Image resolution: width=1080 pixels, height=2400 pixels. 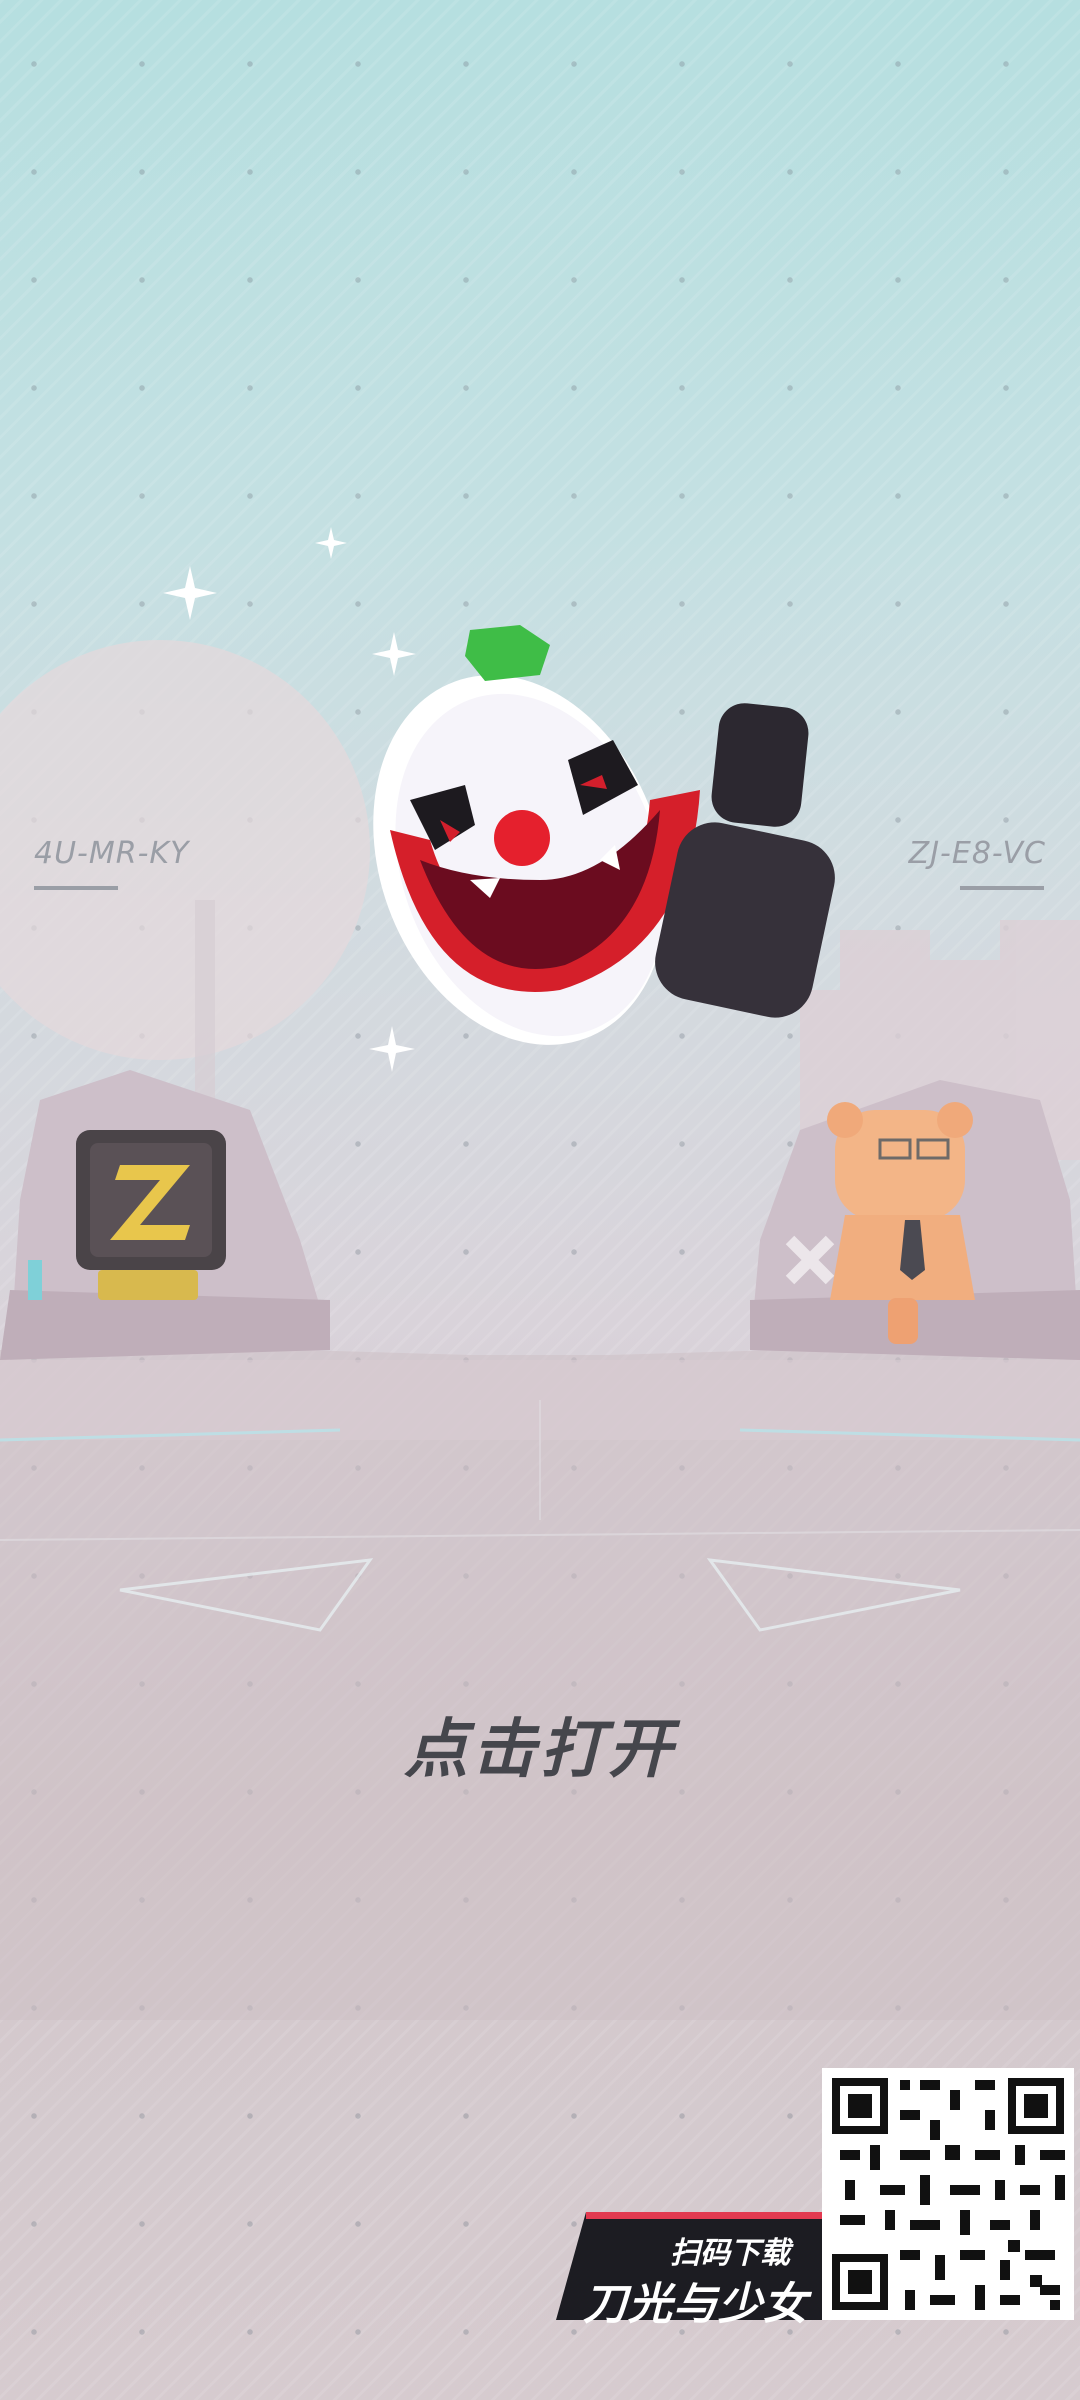 What do you see at coordinates (112, 853) in the screenshot?
I see `room-code-left: 4U-MR-KY` at bounding box center [112, 853].